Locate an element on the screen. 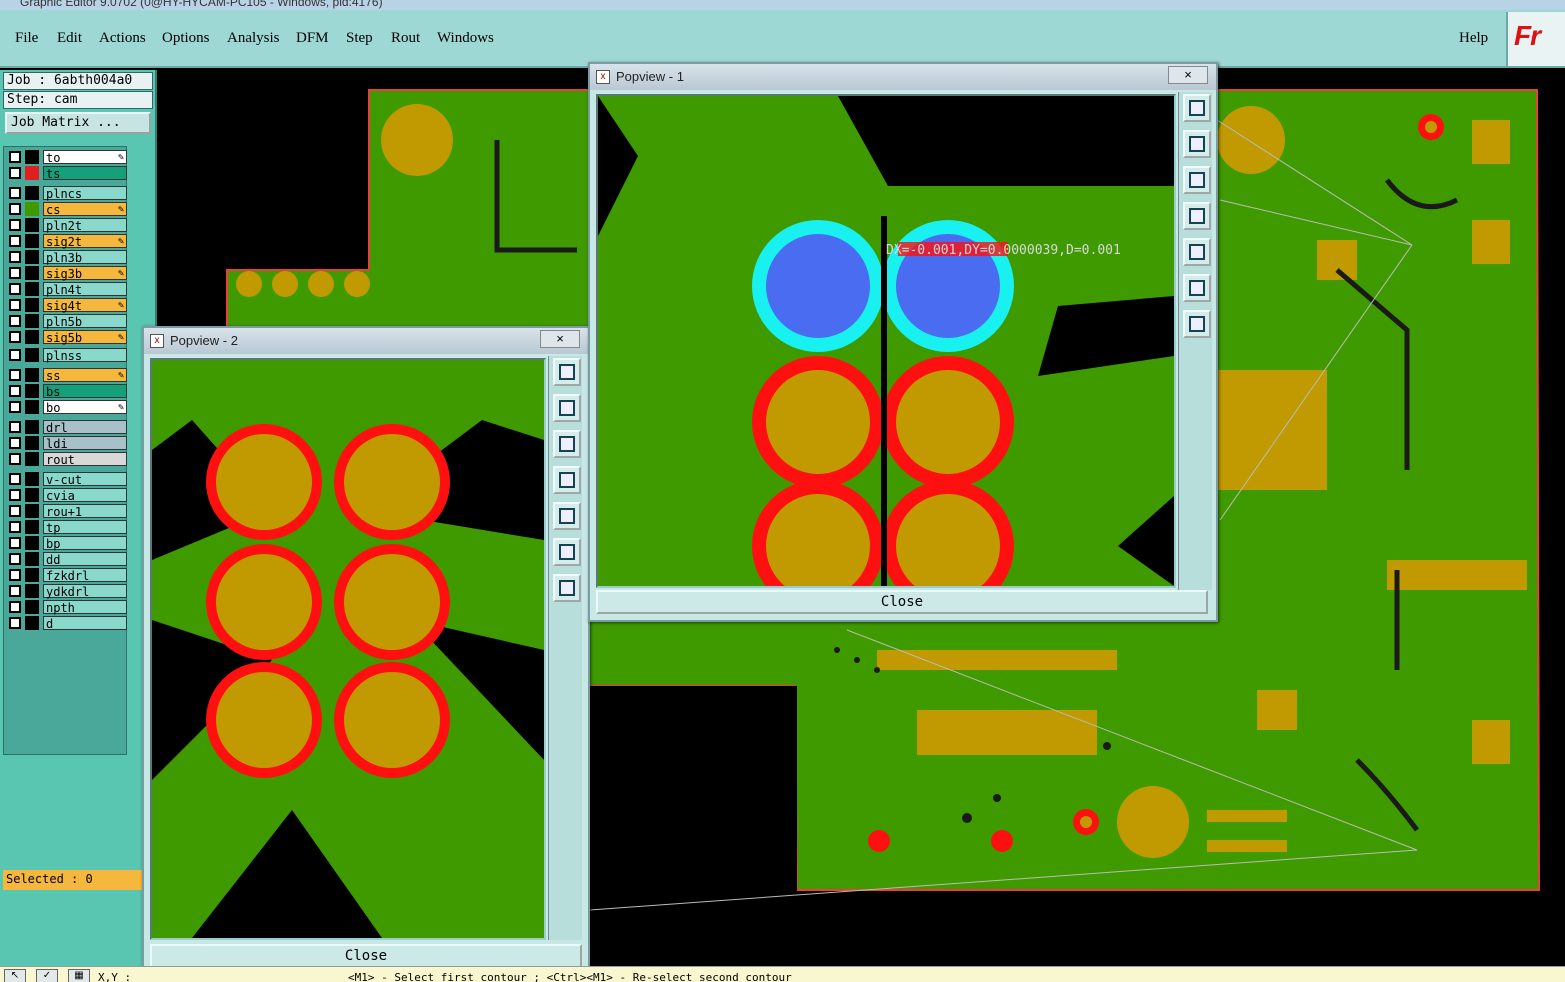 The width and height of the screenshot is (1565, 982). layer-row: v-cut is located at coordinates (67, 479).